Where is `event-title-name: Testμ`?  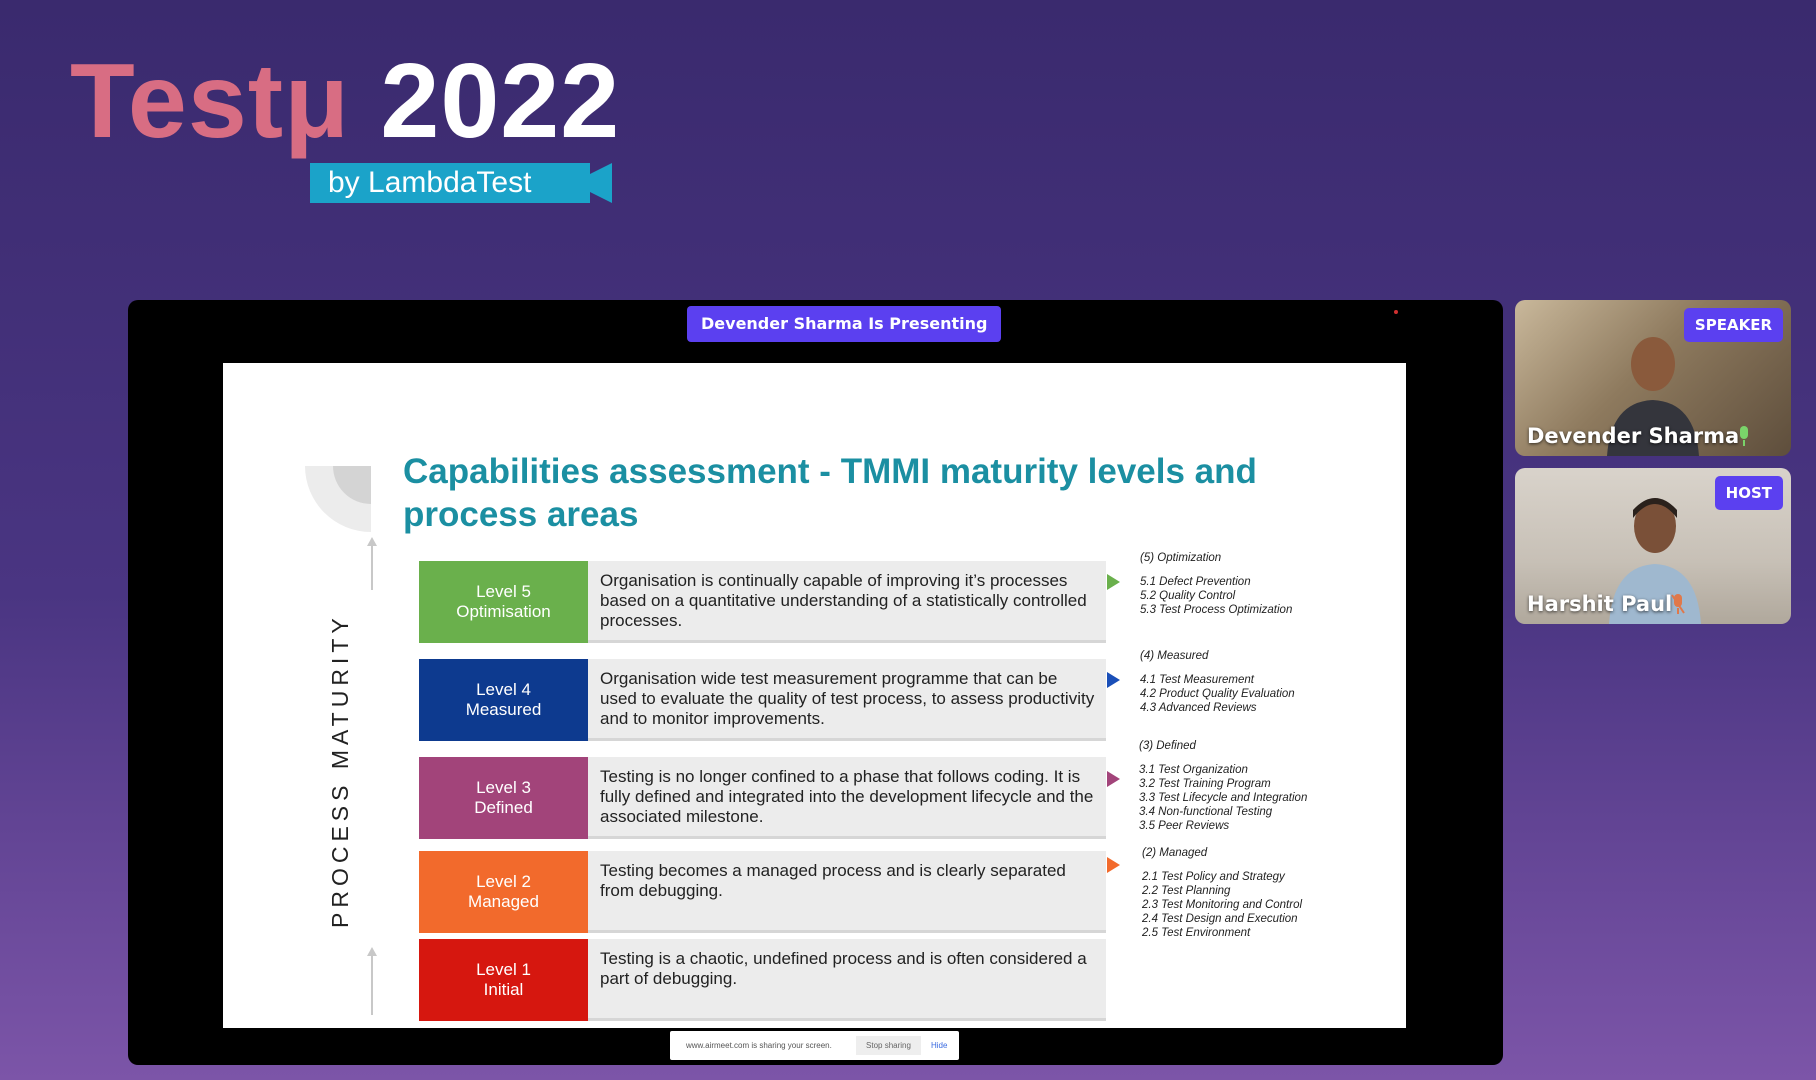
event-title-name: Testμ is located at coordinates (210, 101).